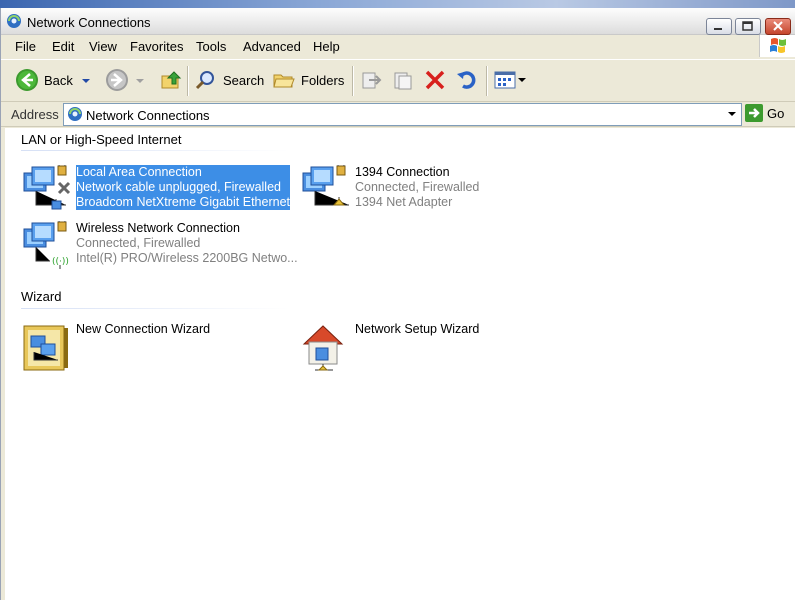 The image size is (795, 600). I want to click on delete-x-icon, so click(435, 80).